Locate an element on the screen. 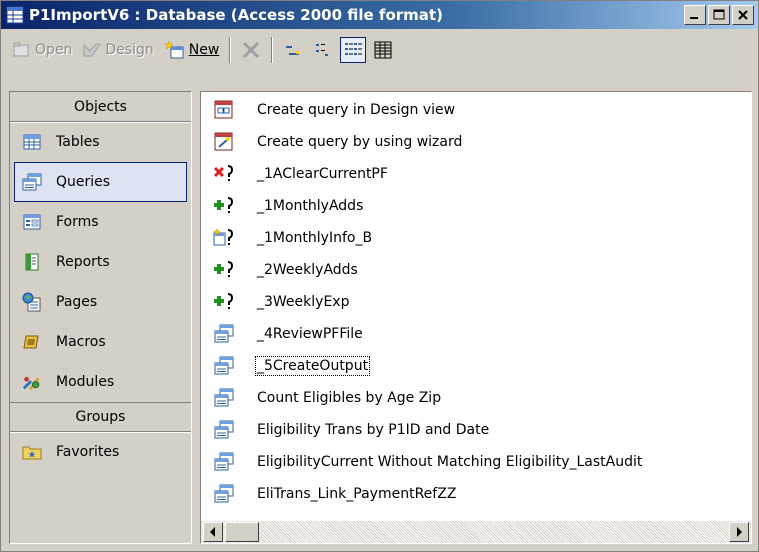  arrow-left-icon is located at coordinates (212, 532).